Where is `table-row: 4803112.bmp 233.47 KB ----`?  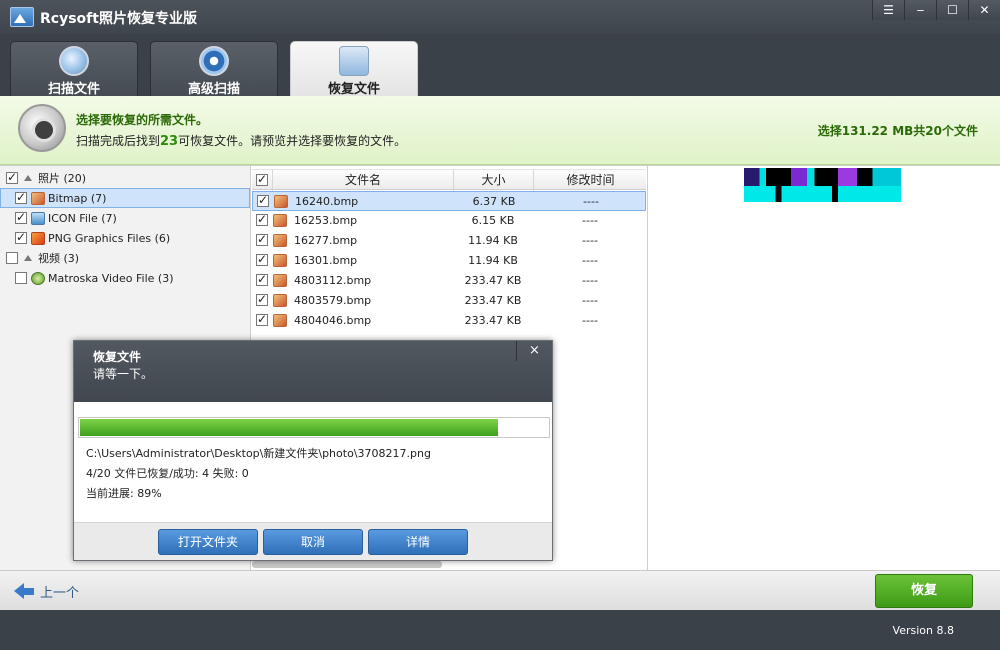 table-row: 4803112.bmp 233.47 KB ---- is located at coordinates (449, 281).